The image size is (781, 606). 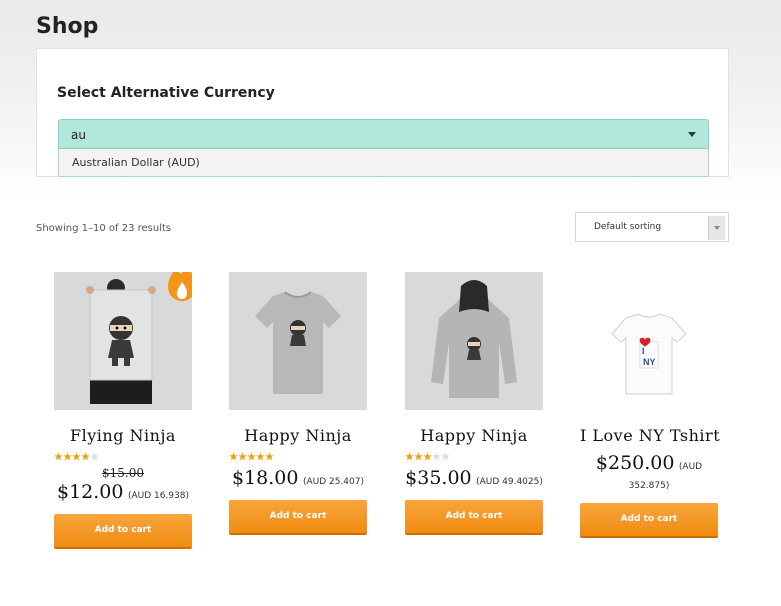 What do you see at coordinates (361, 135) in the screenshot?
I see `currency-search-input` at bounding box center [361, 135].